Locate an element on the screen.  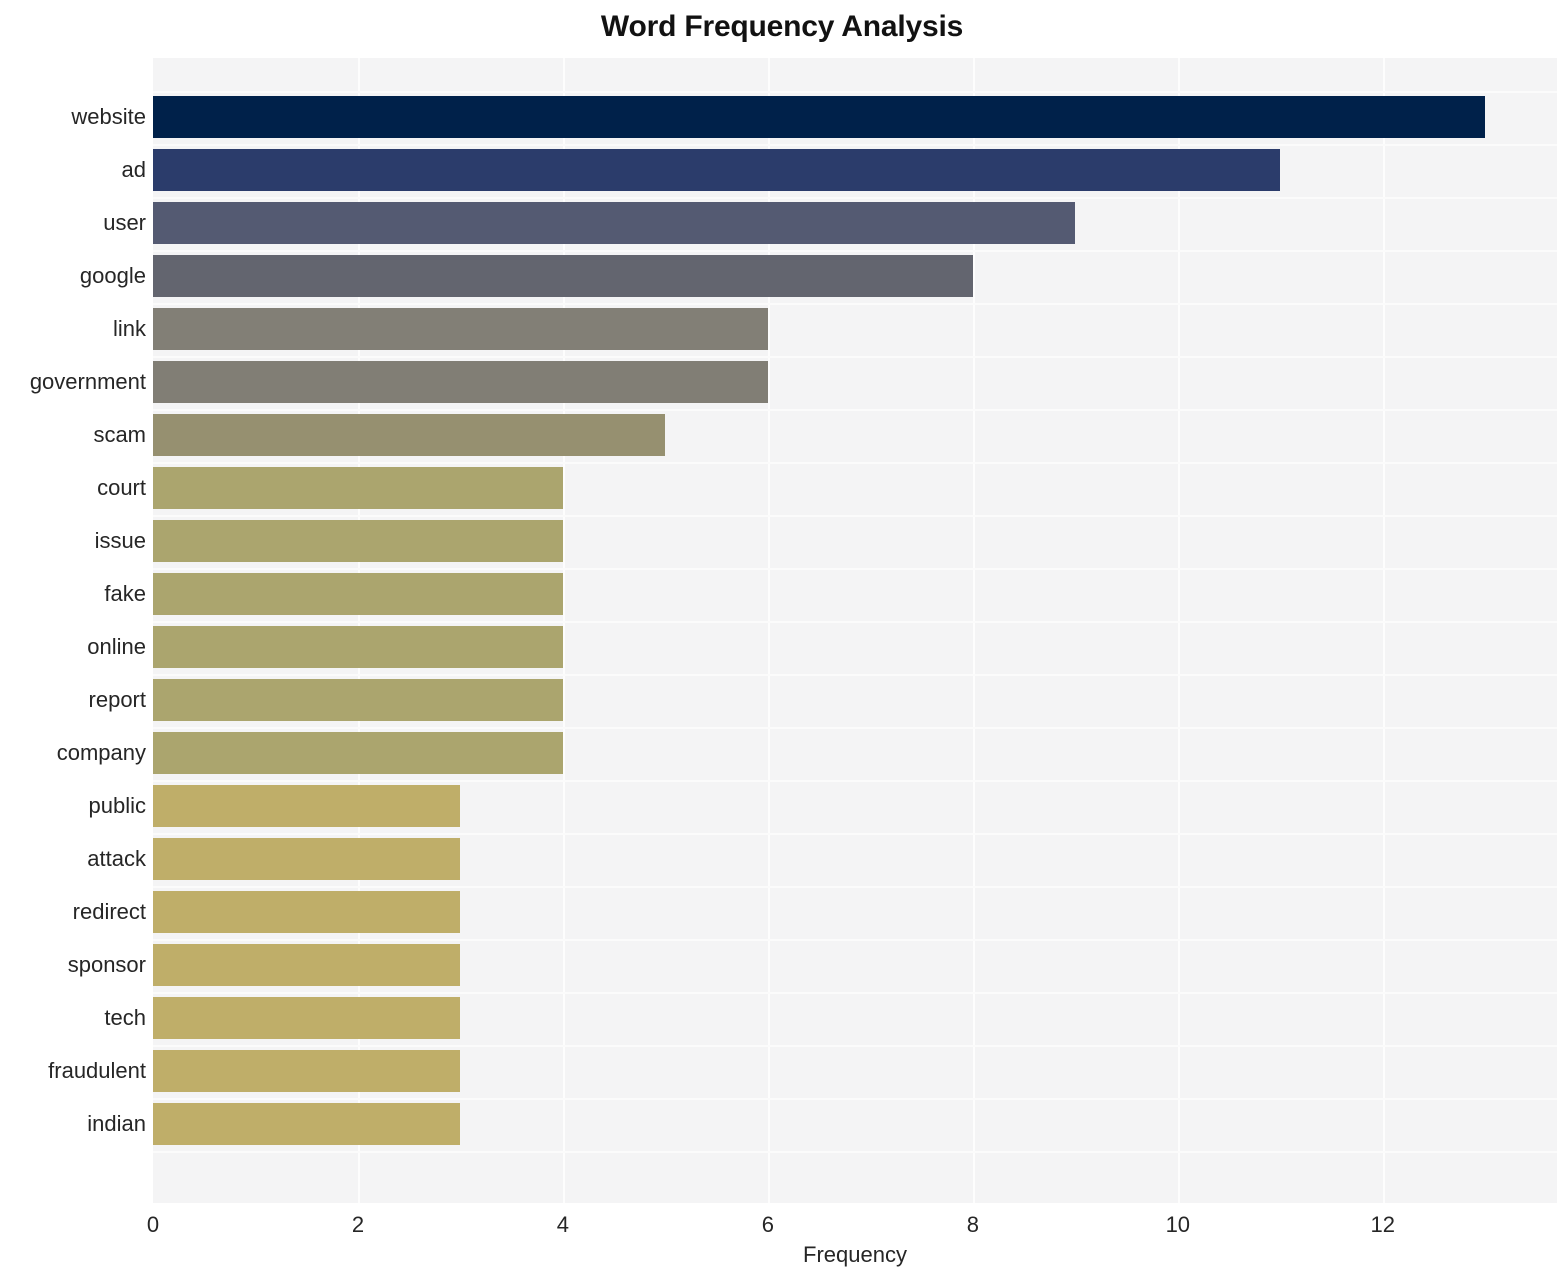
x-axis-label: Frequency is located at coordinates (855, 1254).